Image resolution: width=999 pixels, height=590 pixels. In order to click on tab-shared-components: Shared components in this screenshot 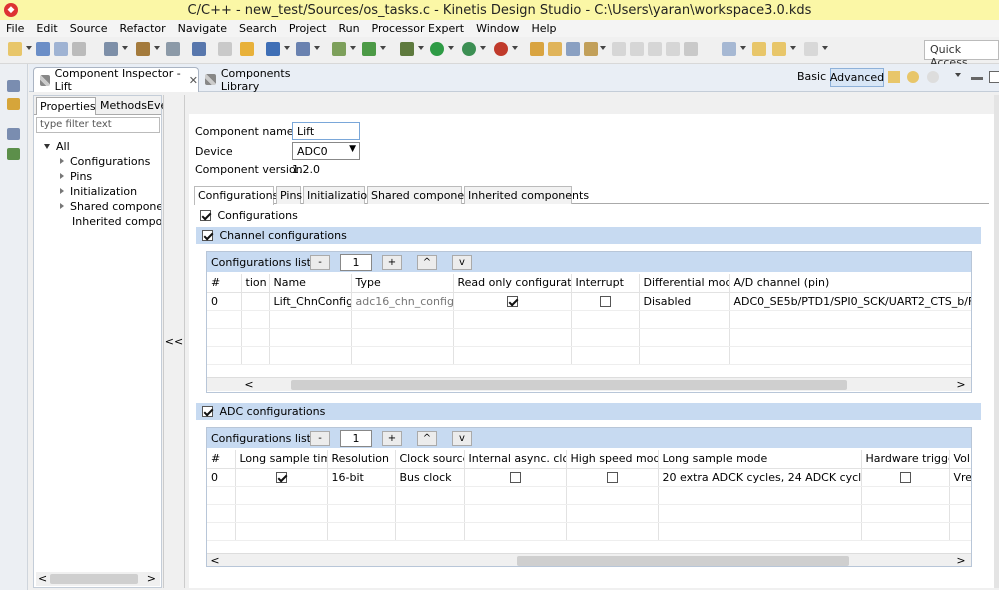, I will do `click(424, 195)`.